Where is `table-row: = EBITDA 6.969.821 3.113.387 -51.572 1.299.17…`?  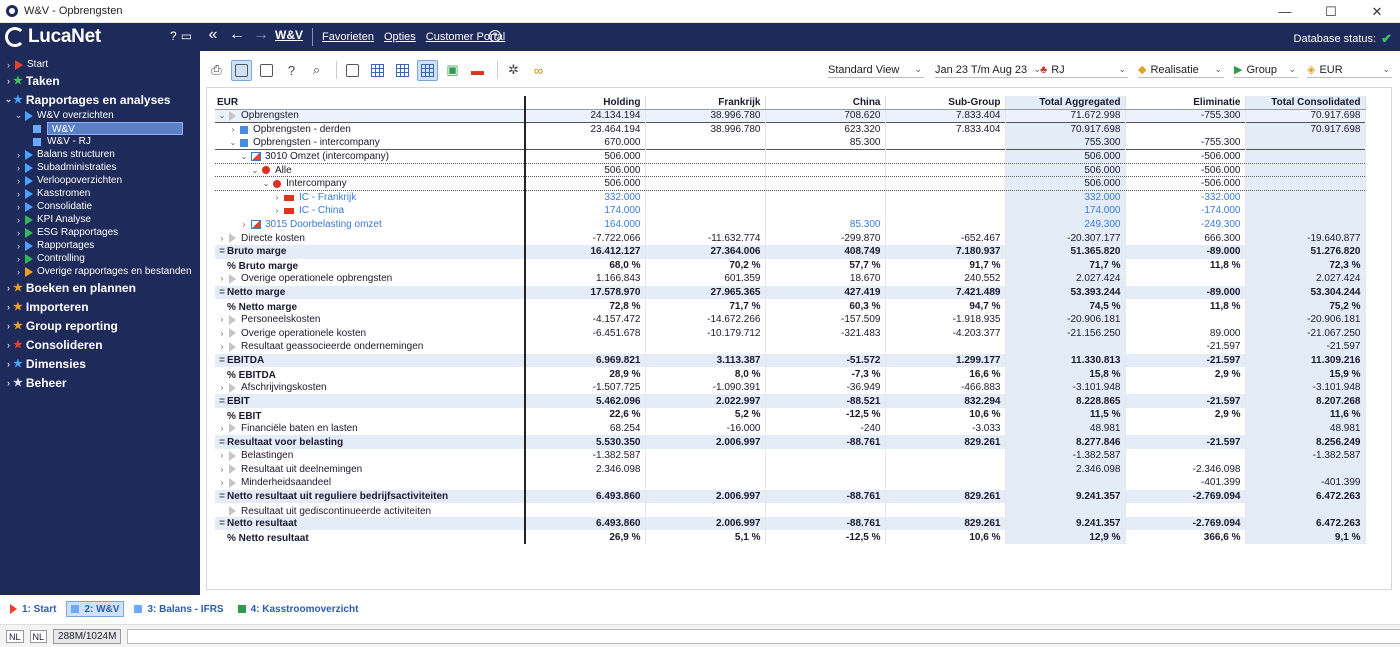 table-row: = EBITDA 6.969.821 3.113.387 -51.572 1.299.17… is located at coordinates (790, 360).